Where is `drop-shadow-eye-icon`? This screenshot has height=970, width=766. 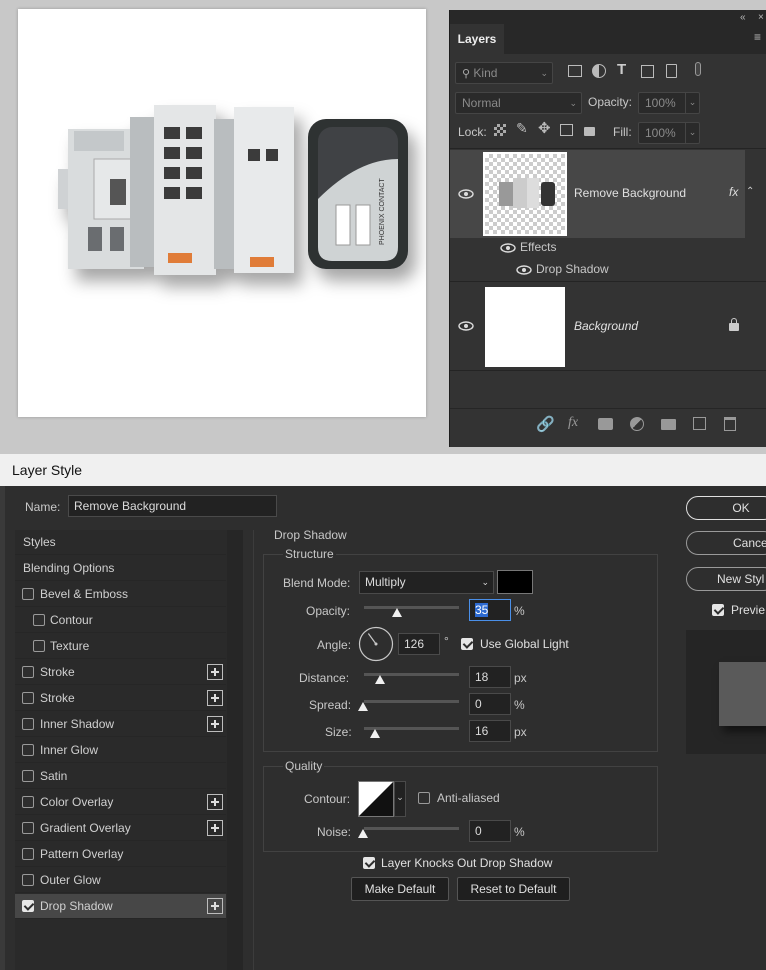
drop-shadow-eye-icon is located at coordinates (524, 270).